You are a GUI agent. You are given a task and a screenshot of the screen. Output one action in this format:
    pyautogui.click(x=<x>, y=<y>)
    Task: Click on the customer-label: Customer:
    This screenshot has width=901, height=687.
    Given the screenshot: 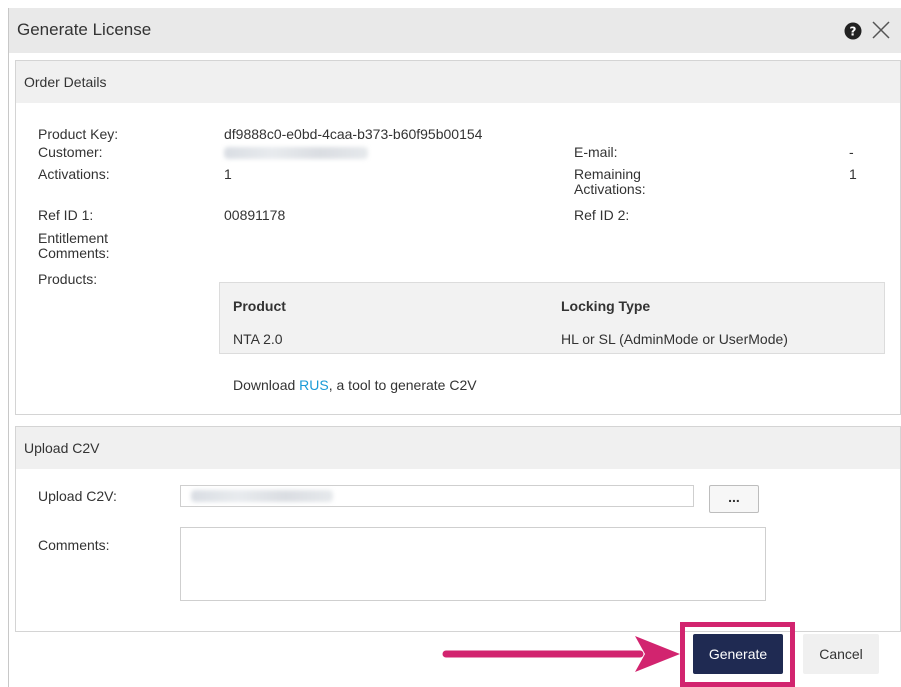 What is the action you would take?
    pyautogui.click(x=70, y=152)
    